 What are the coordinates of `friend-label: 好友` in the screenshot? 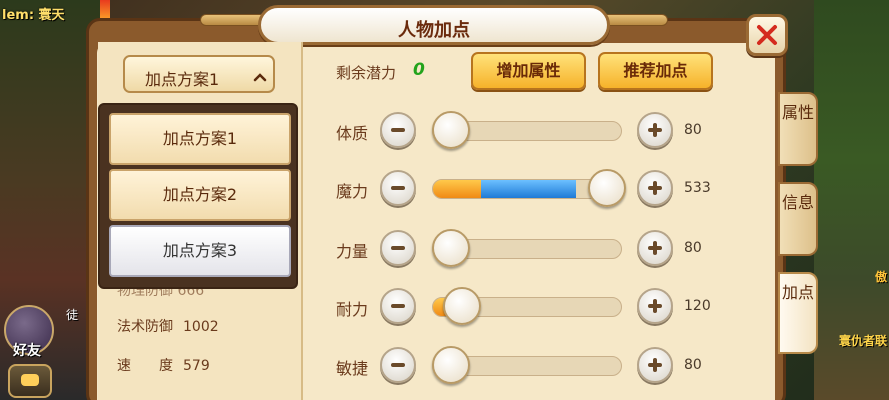 It's located at (27, 351).